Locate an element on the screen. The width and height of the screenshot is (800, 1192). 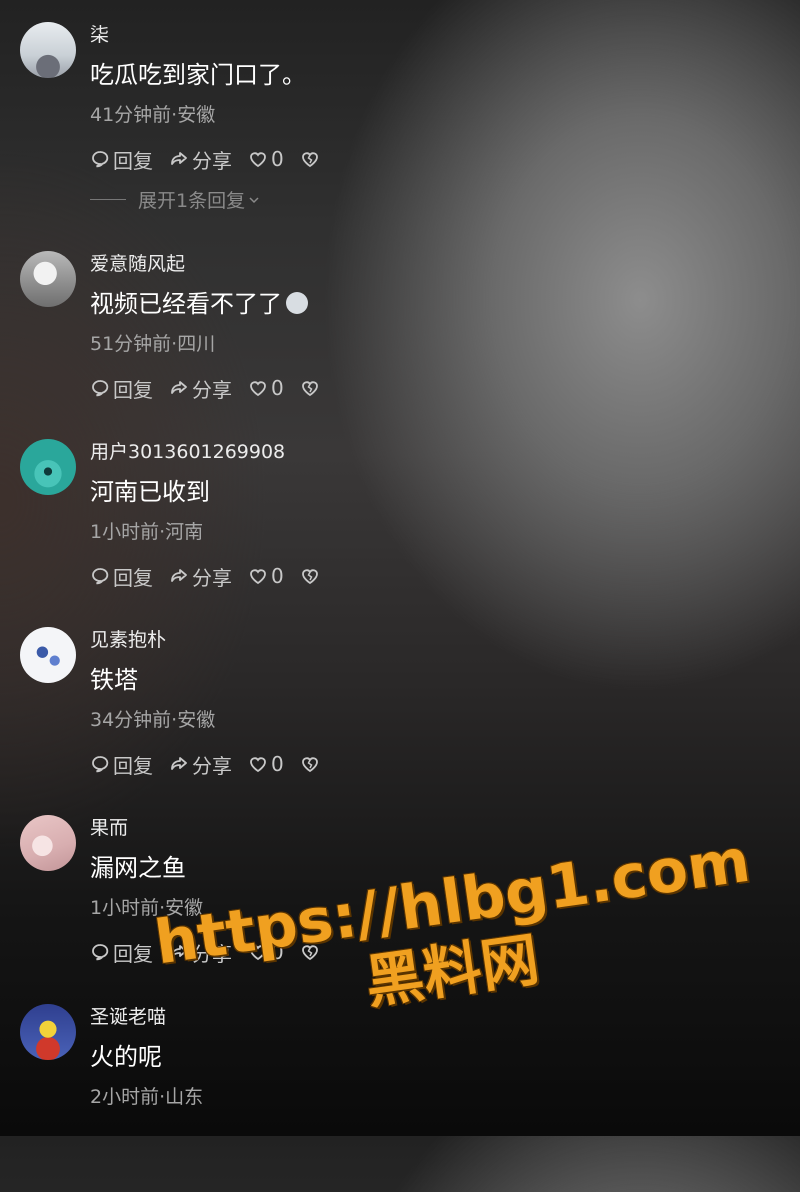
expand-replies-button: 展开1条回复 is located at coordinates (175, 199).